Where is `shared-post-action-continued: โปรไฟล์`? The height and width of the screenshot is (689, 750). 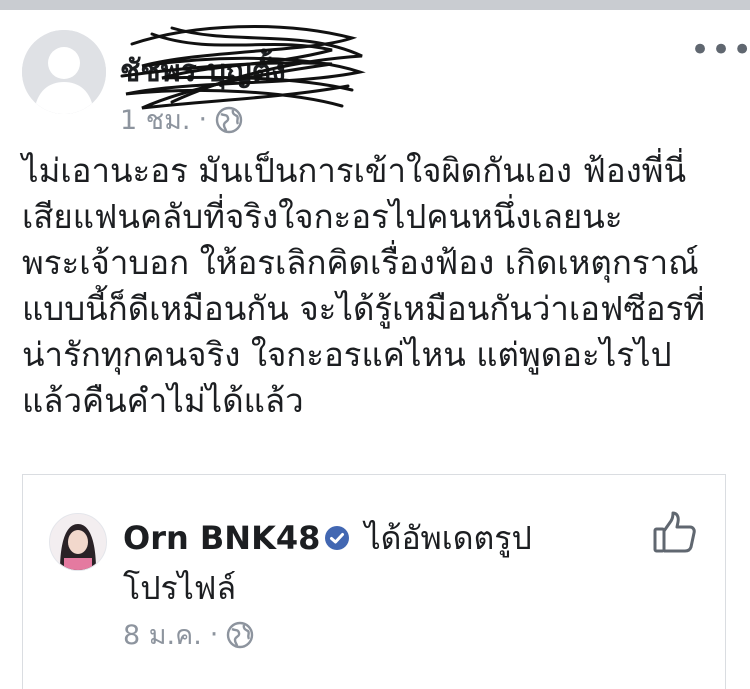
shared-post-action-continued: โปรไฟล์ is located at coordinates (180, 588).